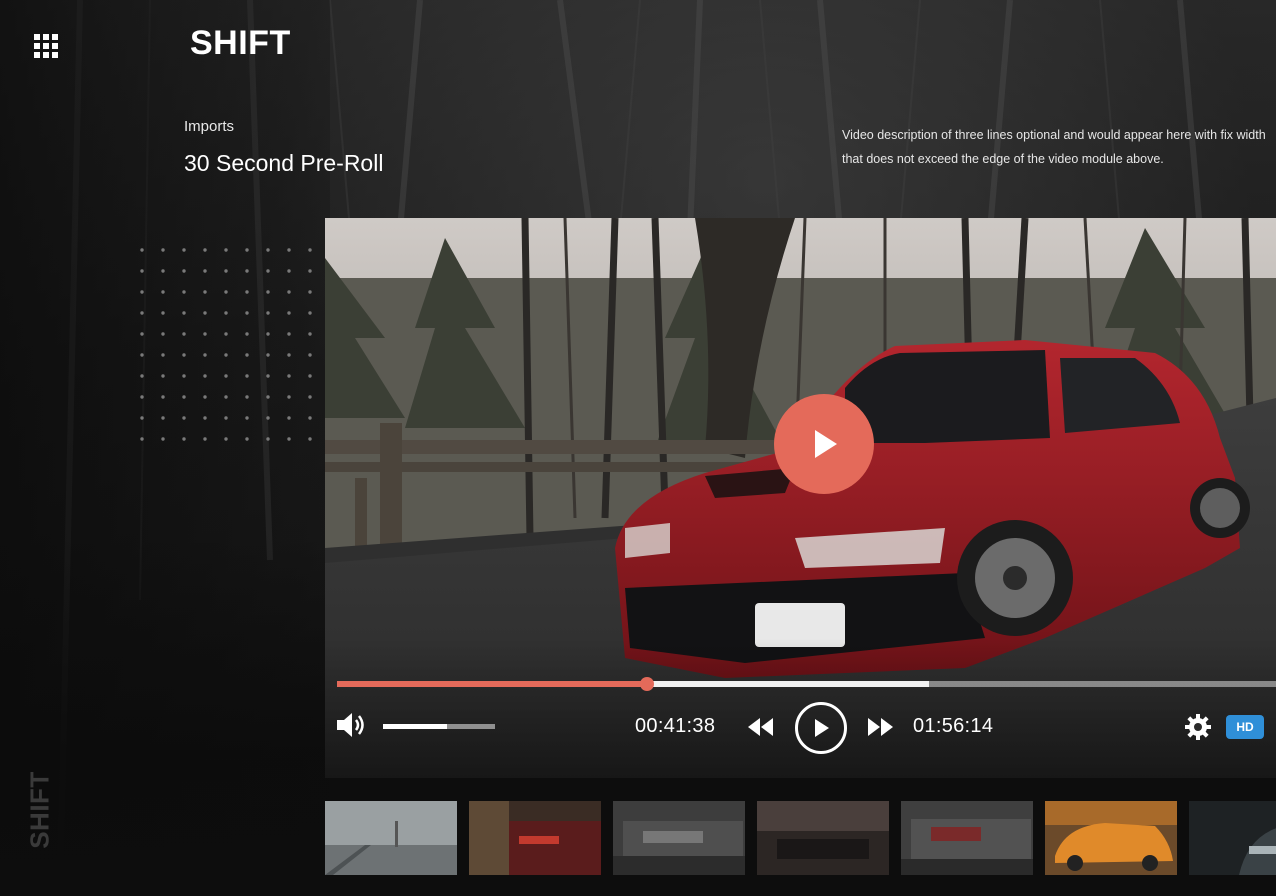 This screenshot has height=896, width=1276. I want to click on grid-icon, so click(46, 46).